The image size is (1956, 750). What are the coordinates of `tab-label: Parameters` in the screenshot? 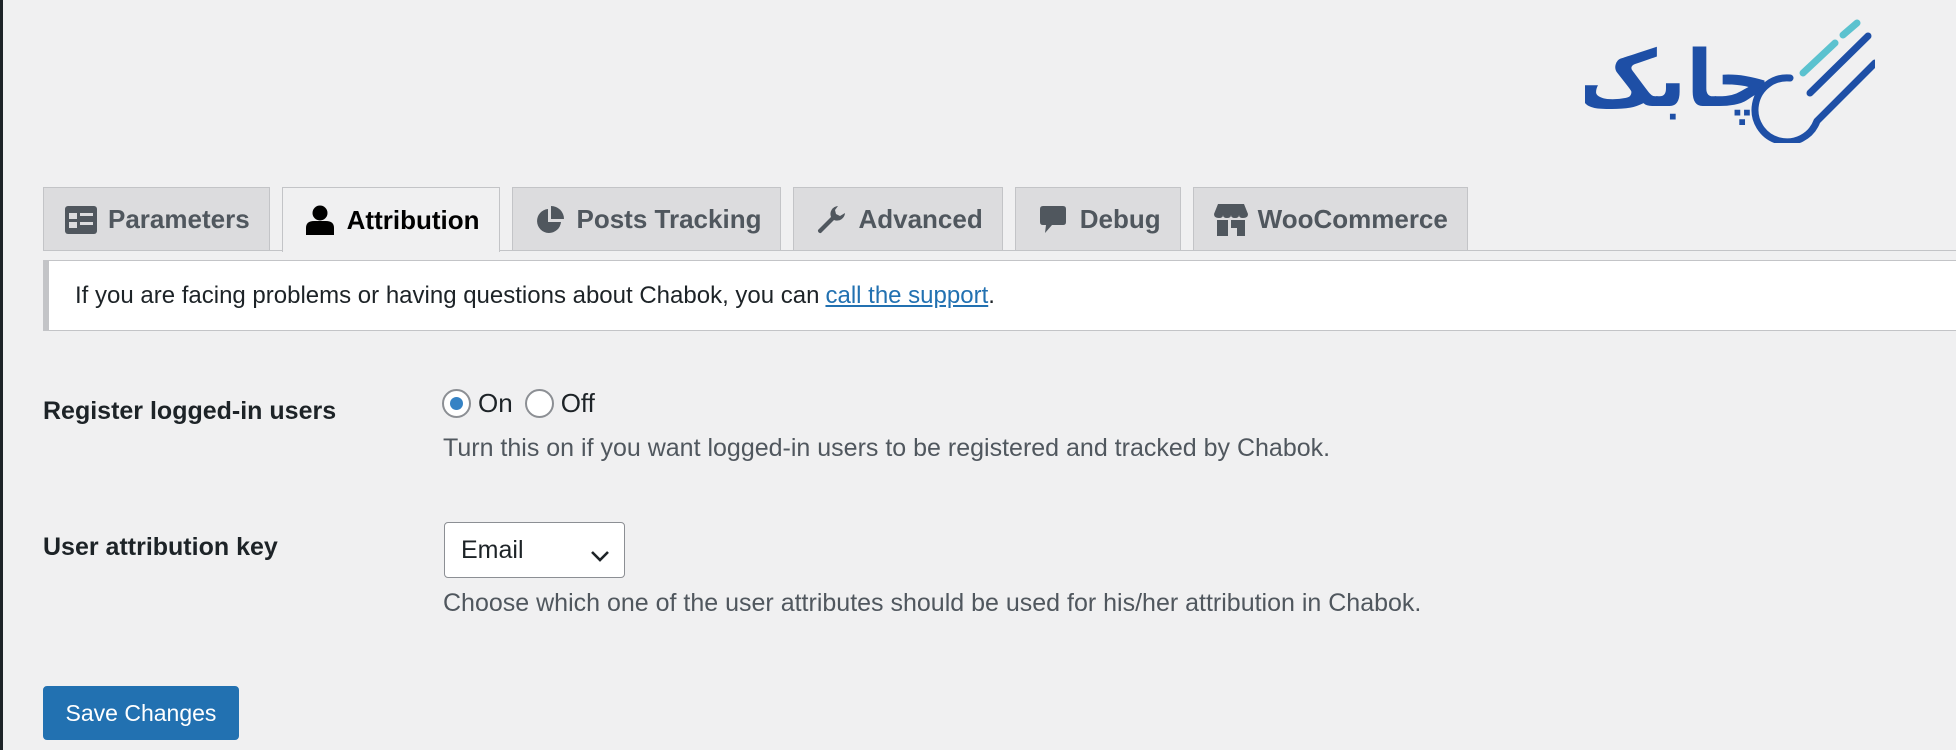 It's located at (179, 219).